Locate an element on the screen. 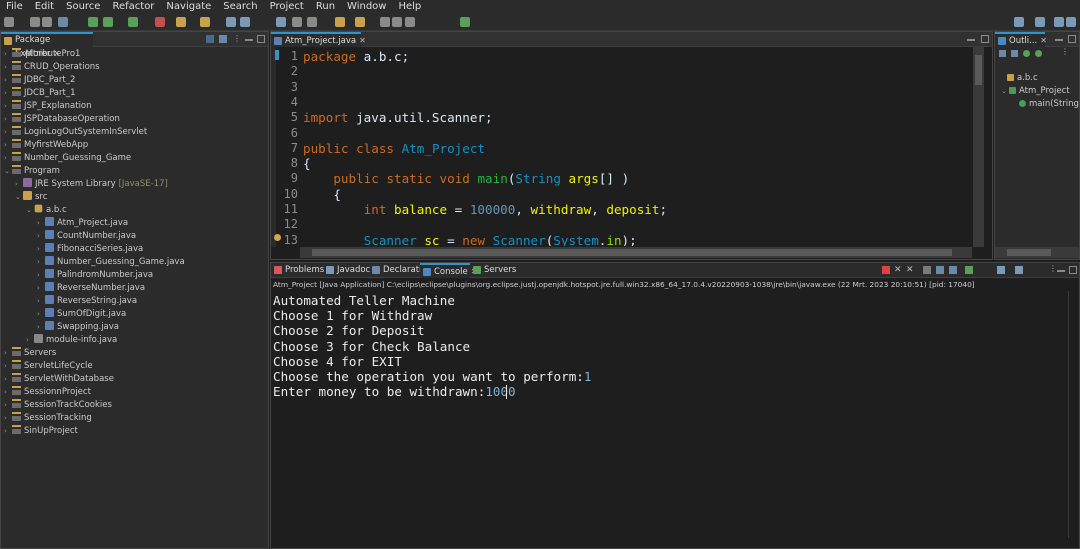 The height and width of the screenshot is (549, 1080). tree-item: › Number_Guessing_Game.java is located at coordinates (111, 262).